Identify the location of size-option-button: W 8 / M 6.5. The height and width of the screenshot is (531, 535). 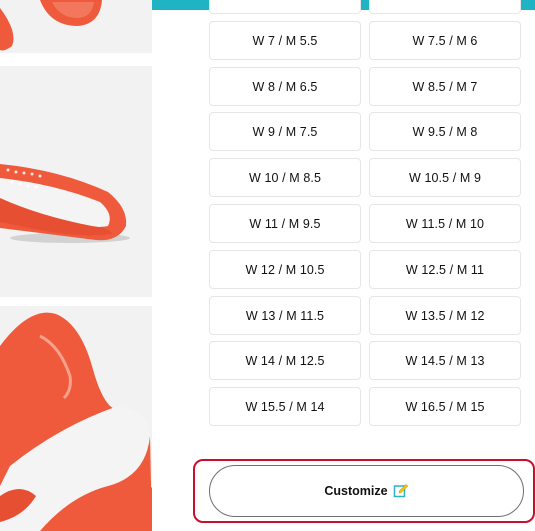
(285, 86).